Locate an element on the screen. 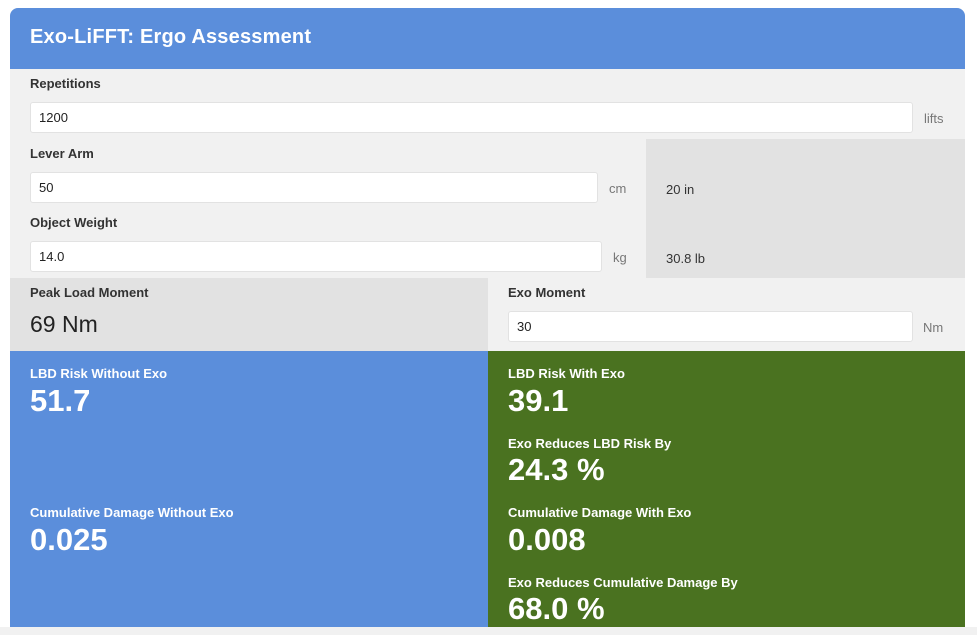 The image size is (977, 635). cumulative-damage-reduction-label: Exo Reduces Cumulative Damage By is located at coordinates (623, 582).